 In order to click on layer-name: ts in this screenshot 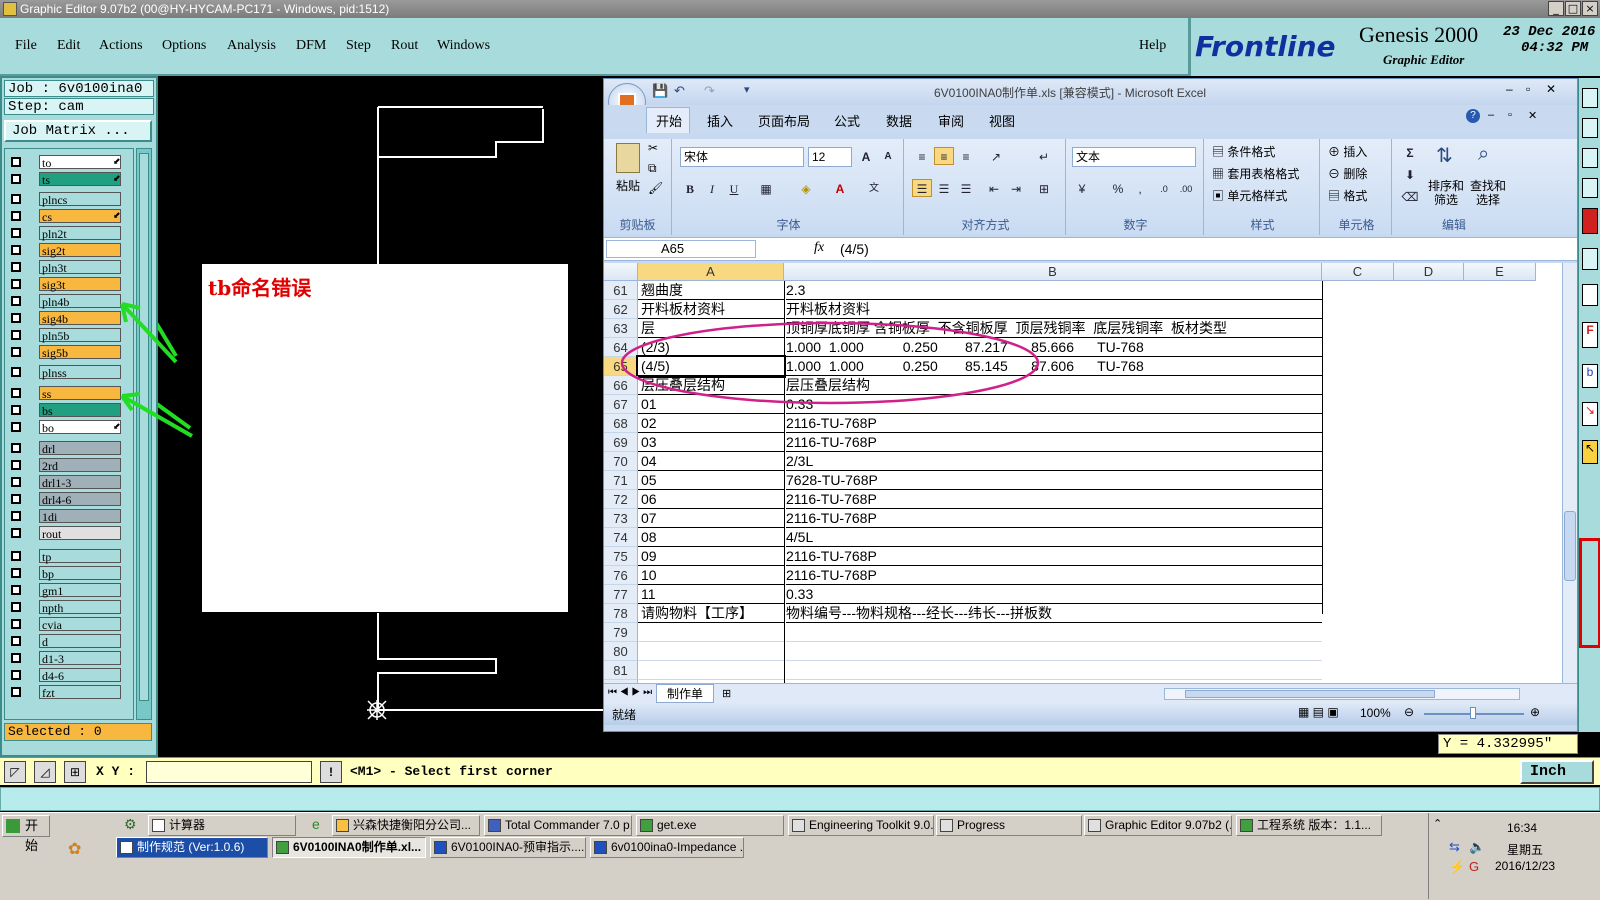, I will do `click(80, 179)`.